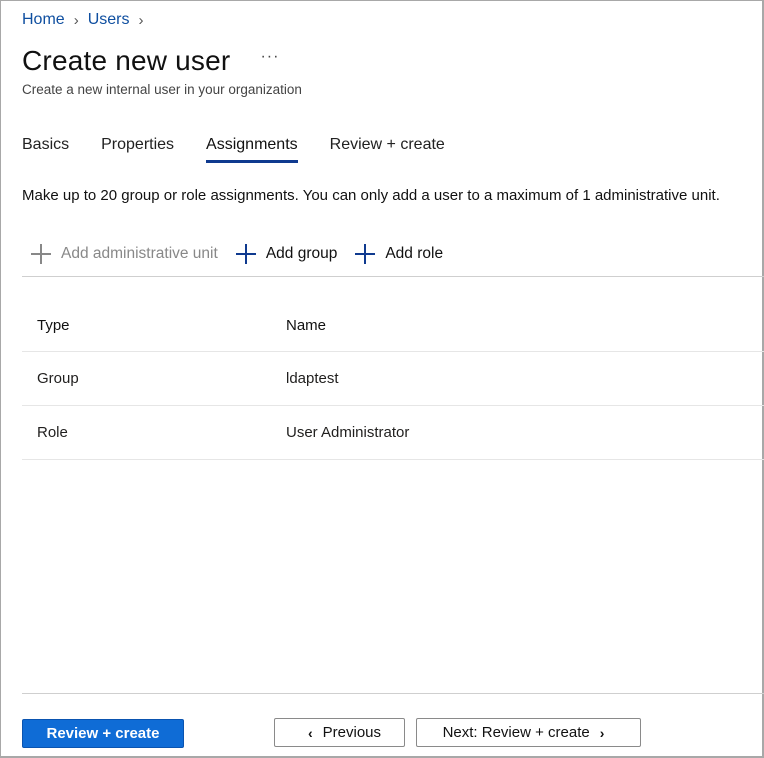  What do you see at coordinates (43, 20) in the screenshot?
I see `breadcrumb-home: Home` at bounding box center [43, 20].